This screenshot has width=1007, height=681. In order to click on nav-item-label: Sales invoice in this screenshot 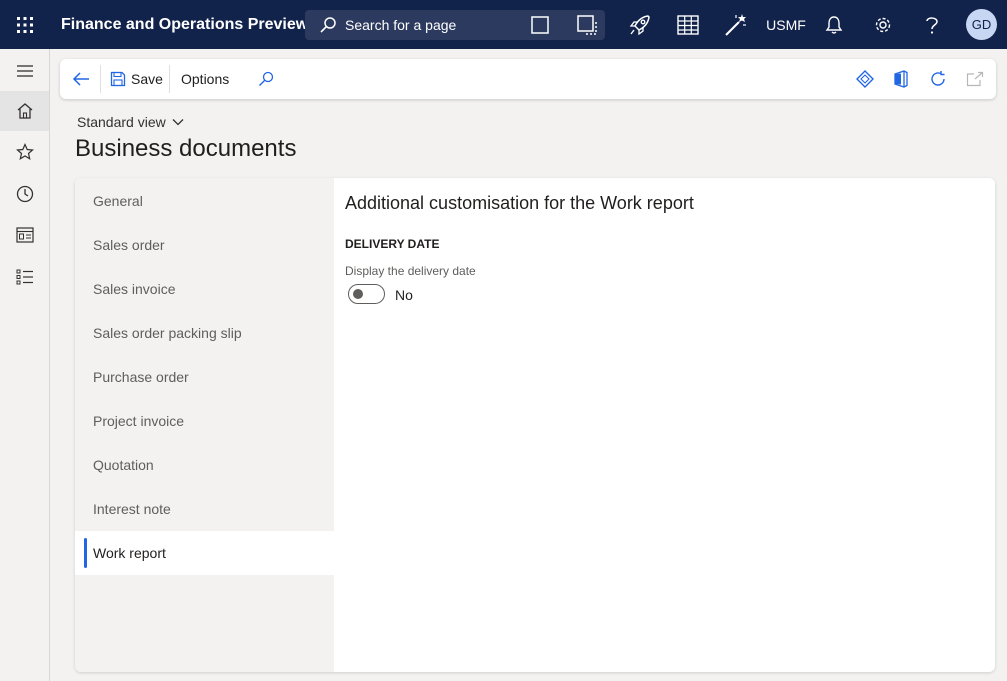, I will do `click(134, 289)`.